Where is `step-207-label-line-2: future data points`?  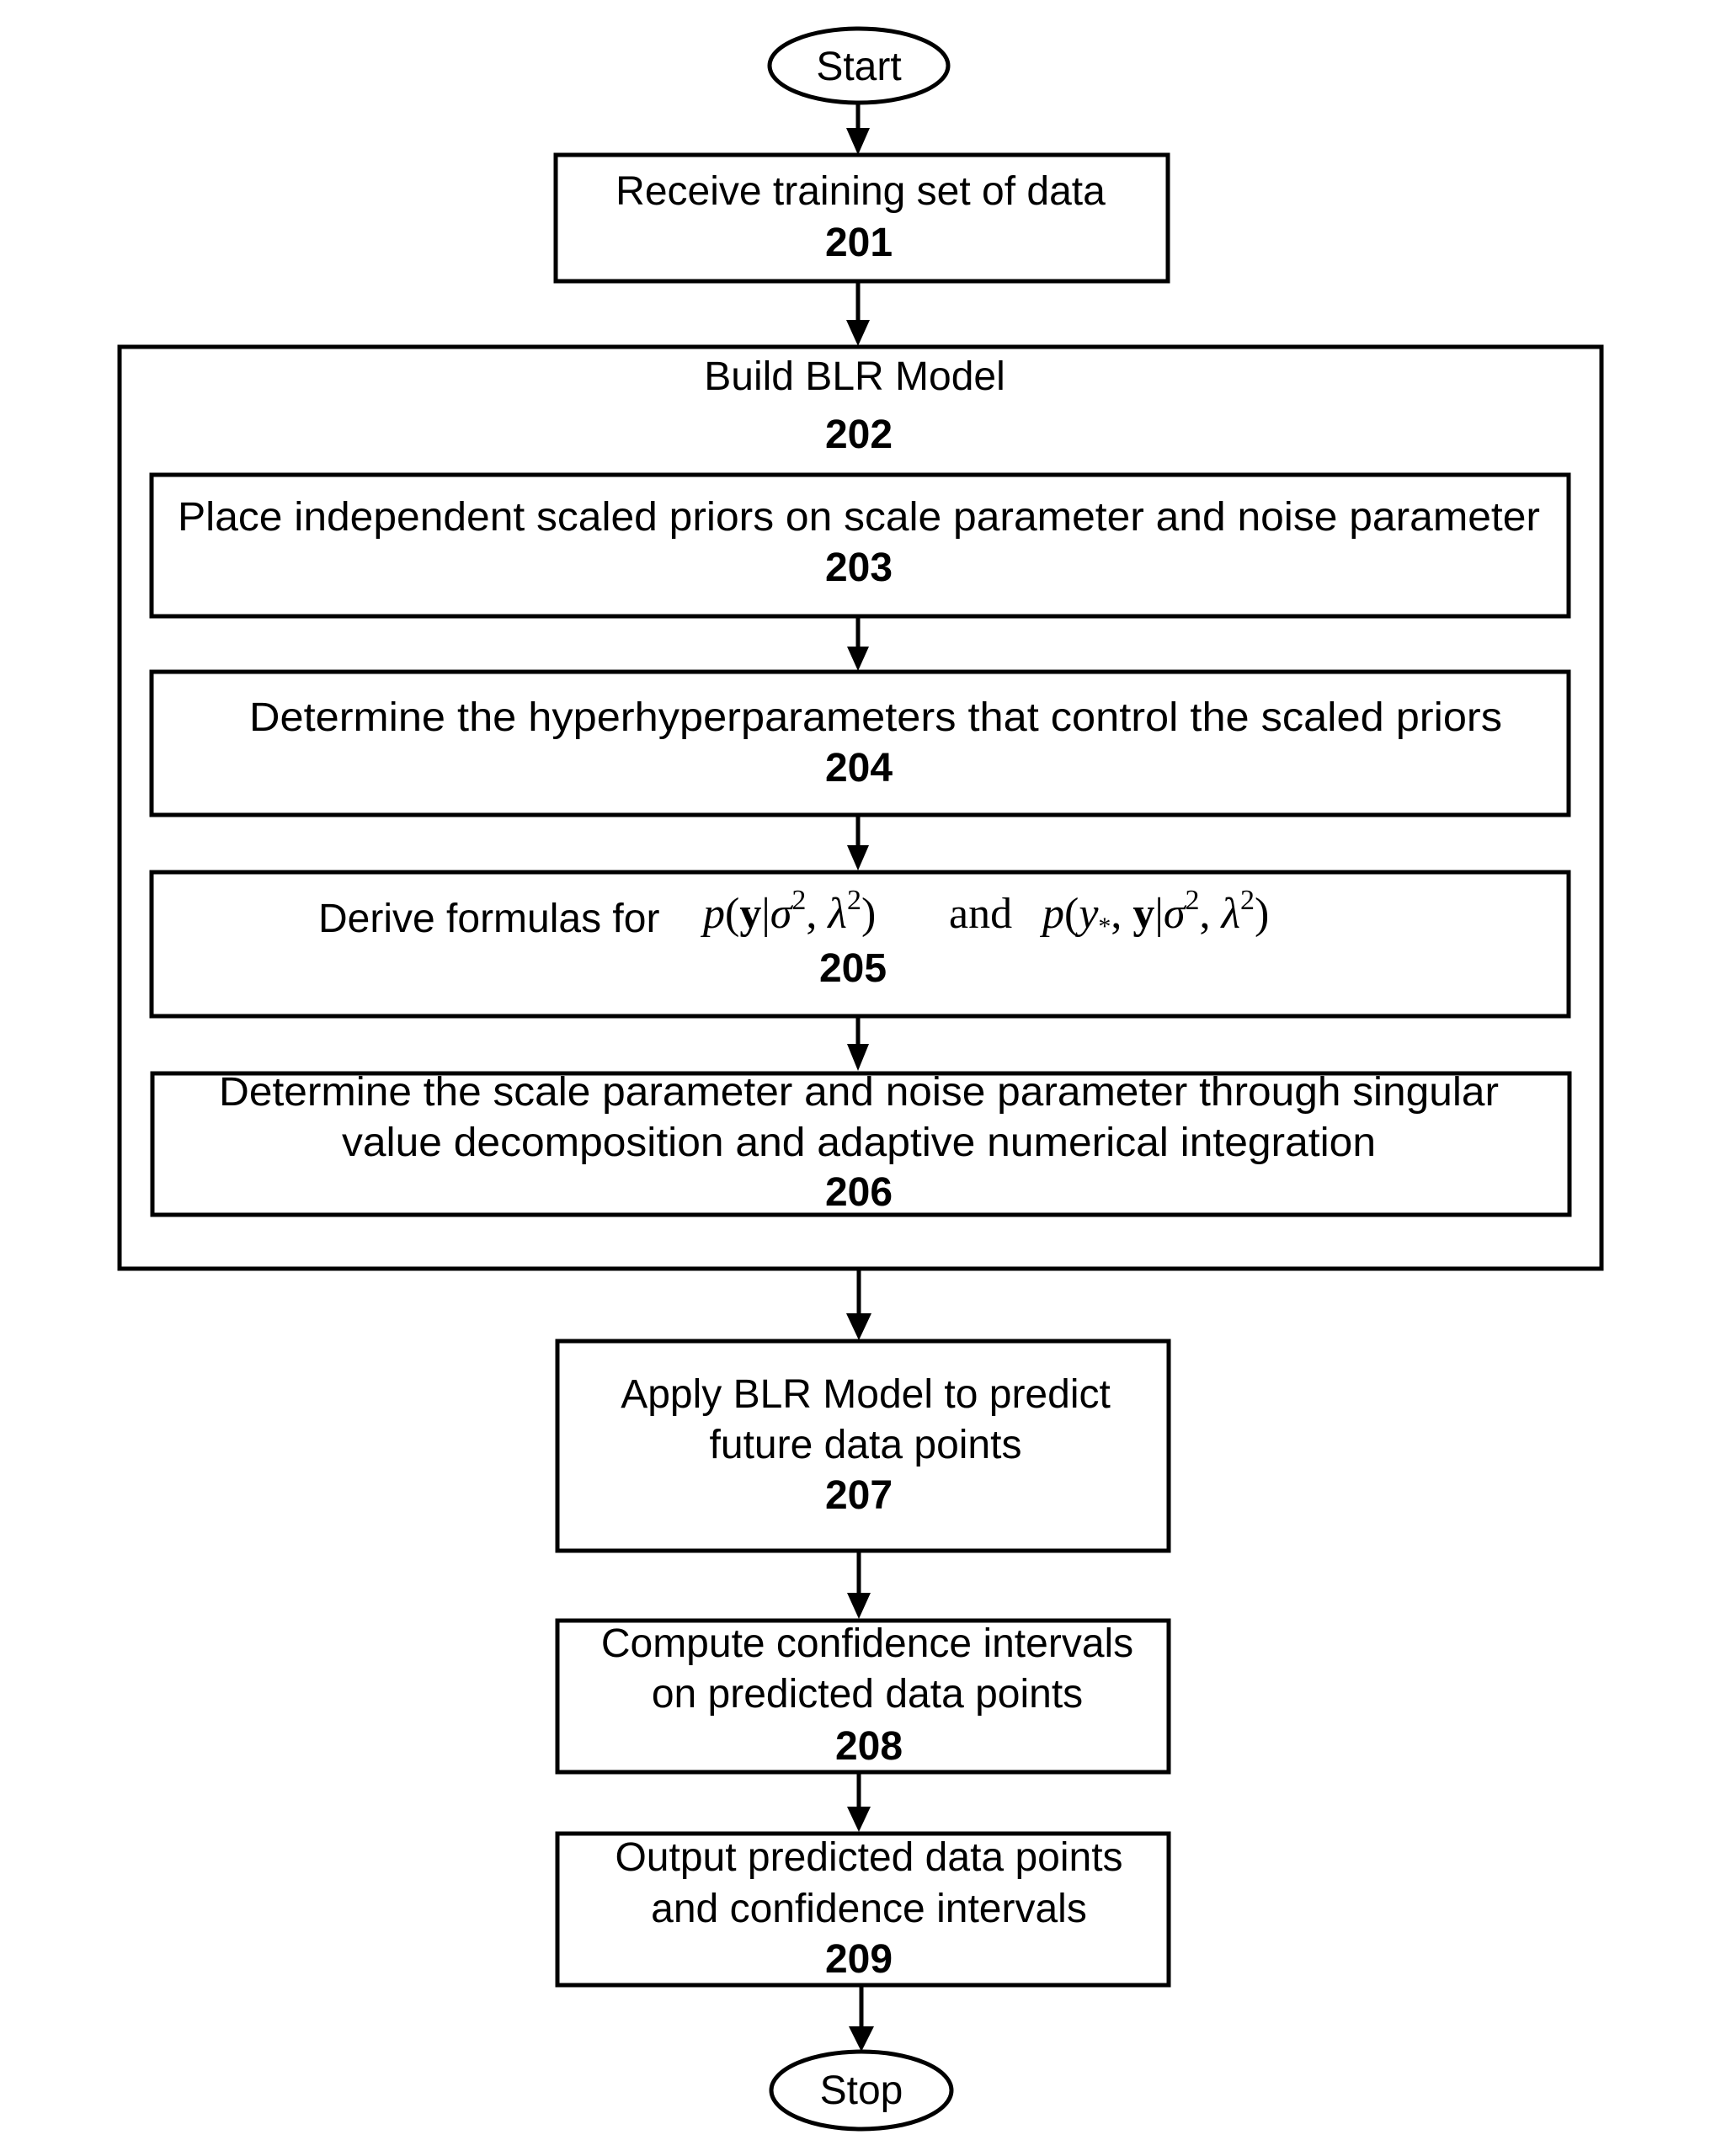 step-207-label-line-2: future data points is located at coordinates (866, 1445).